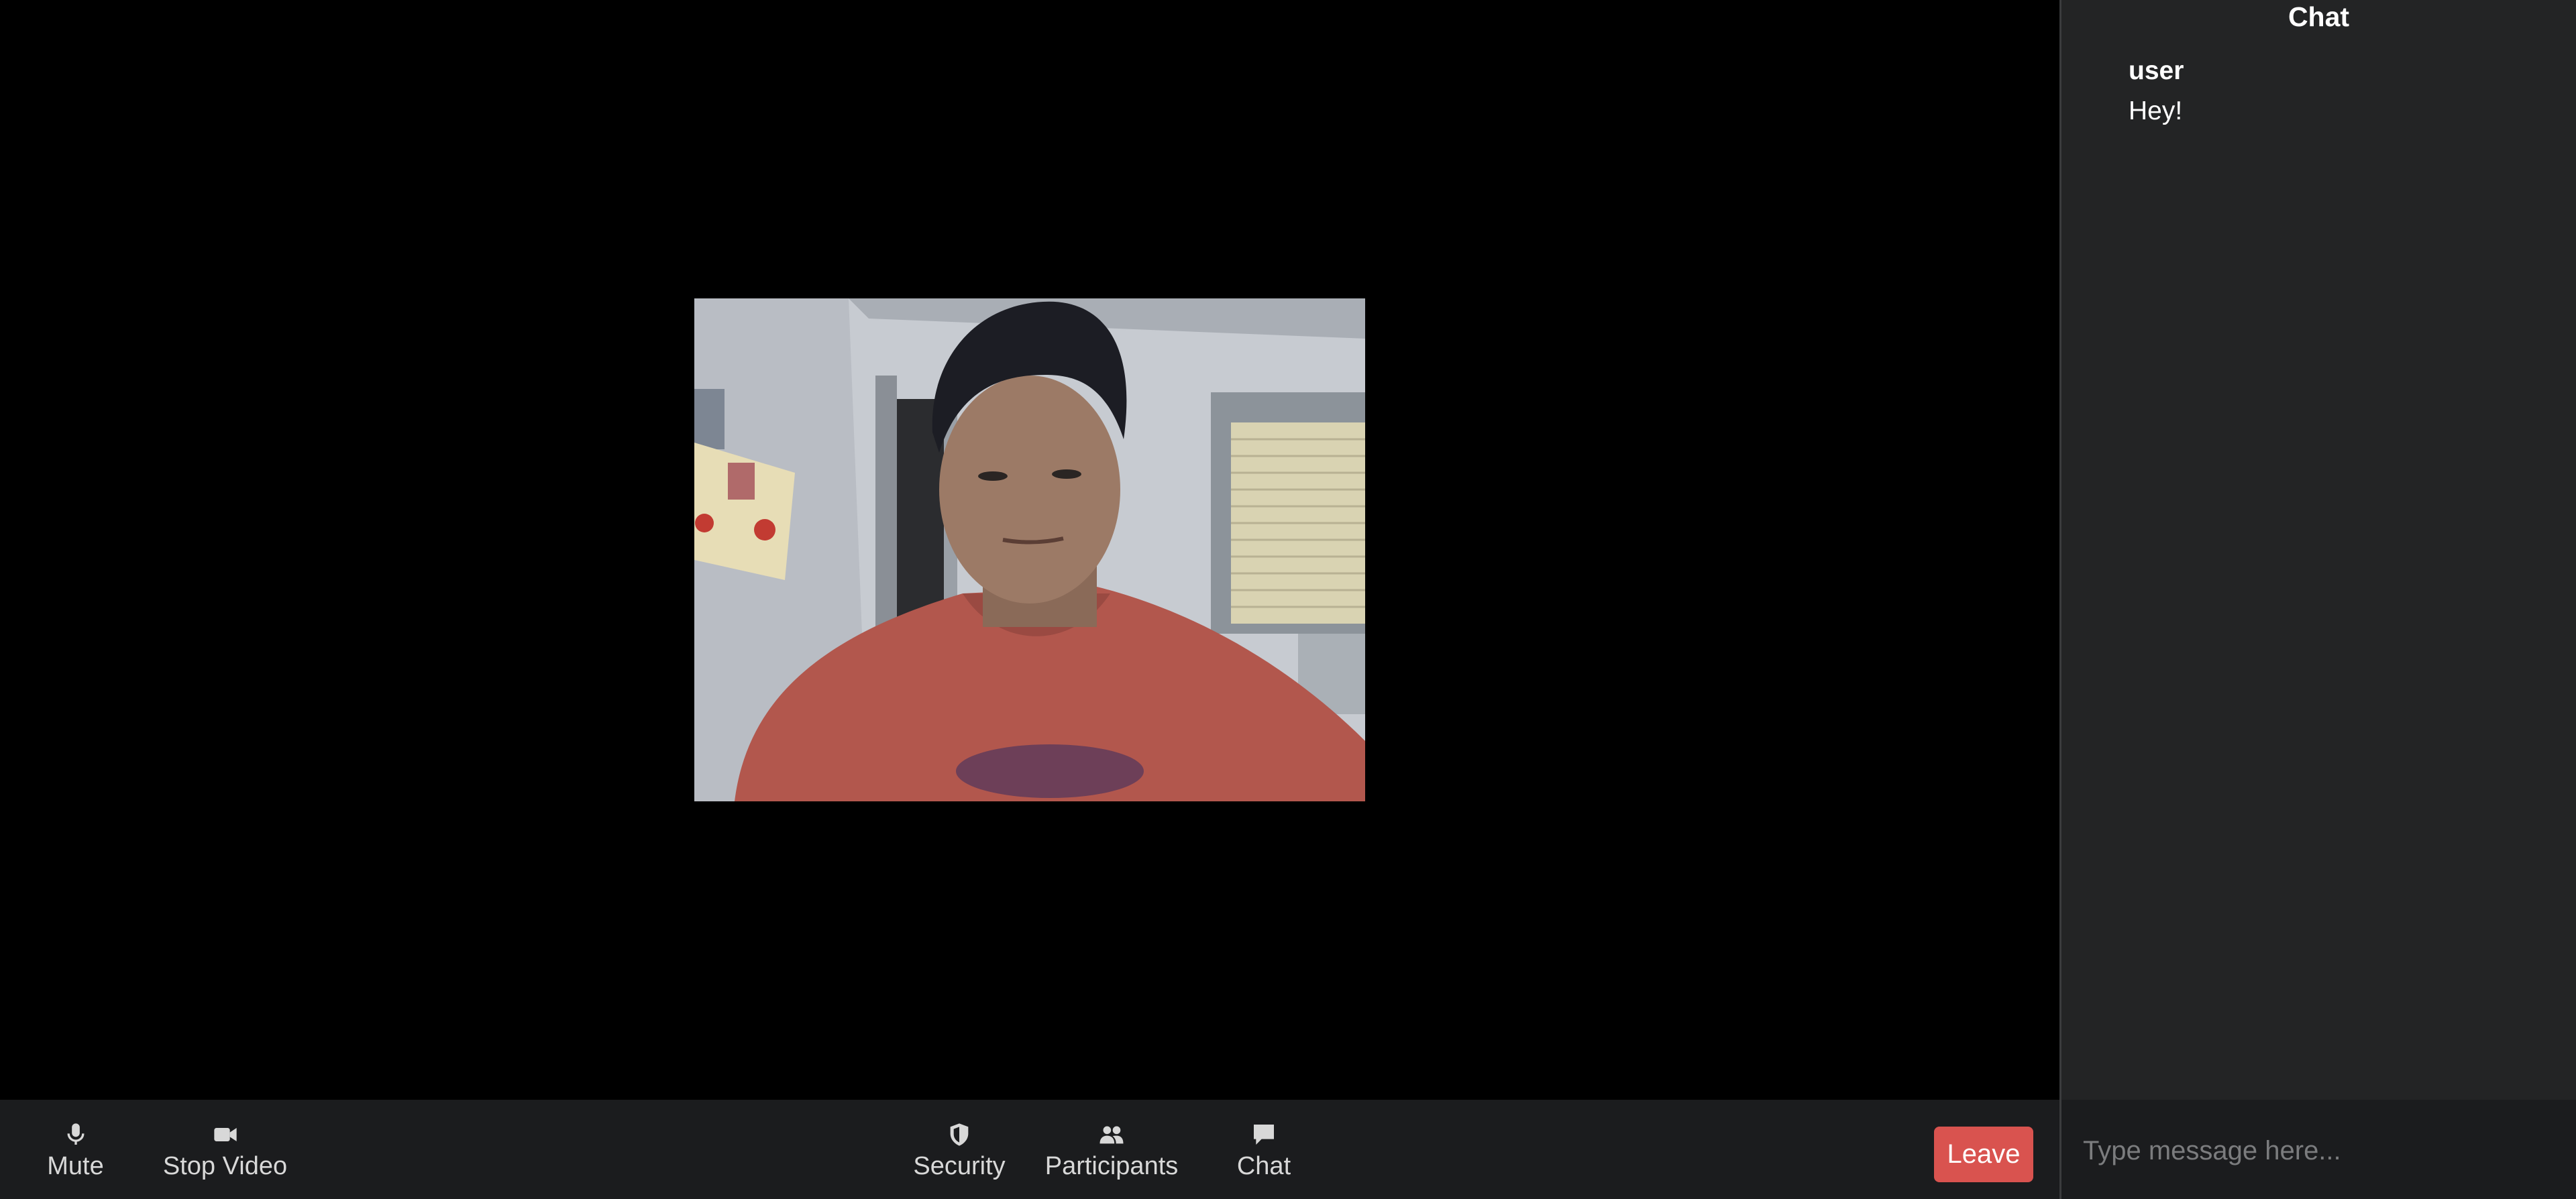  I want to click on stop-video-button: Stop Video, so click(225, 1154).